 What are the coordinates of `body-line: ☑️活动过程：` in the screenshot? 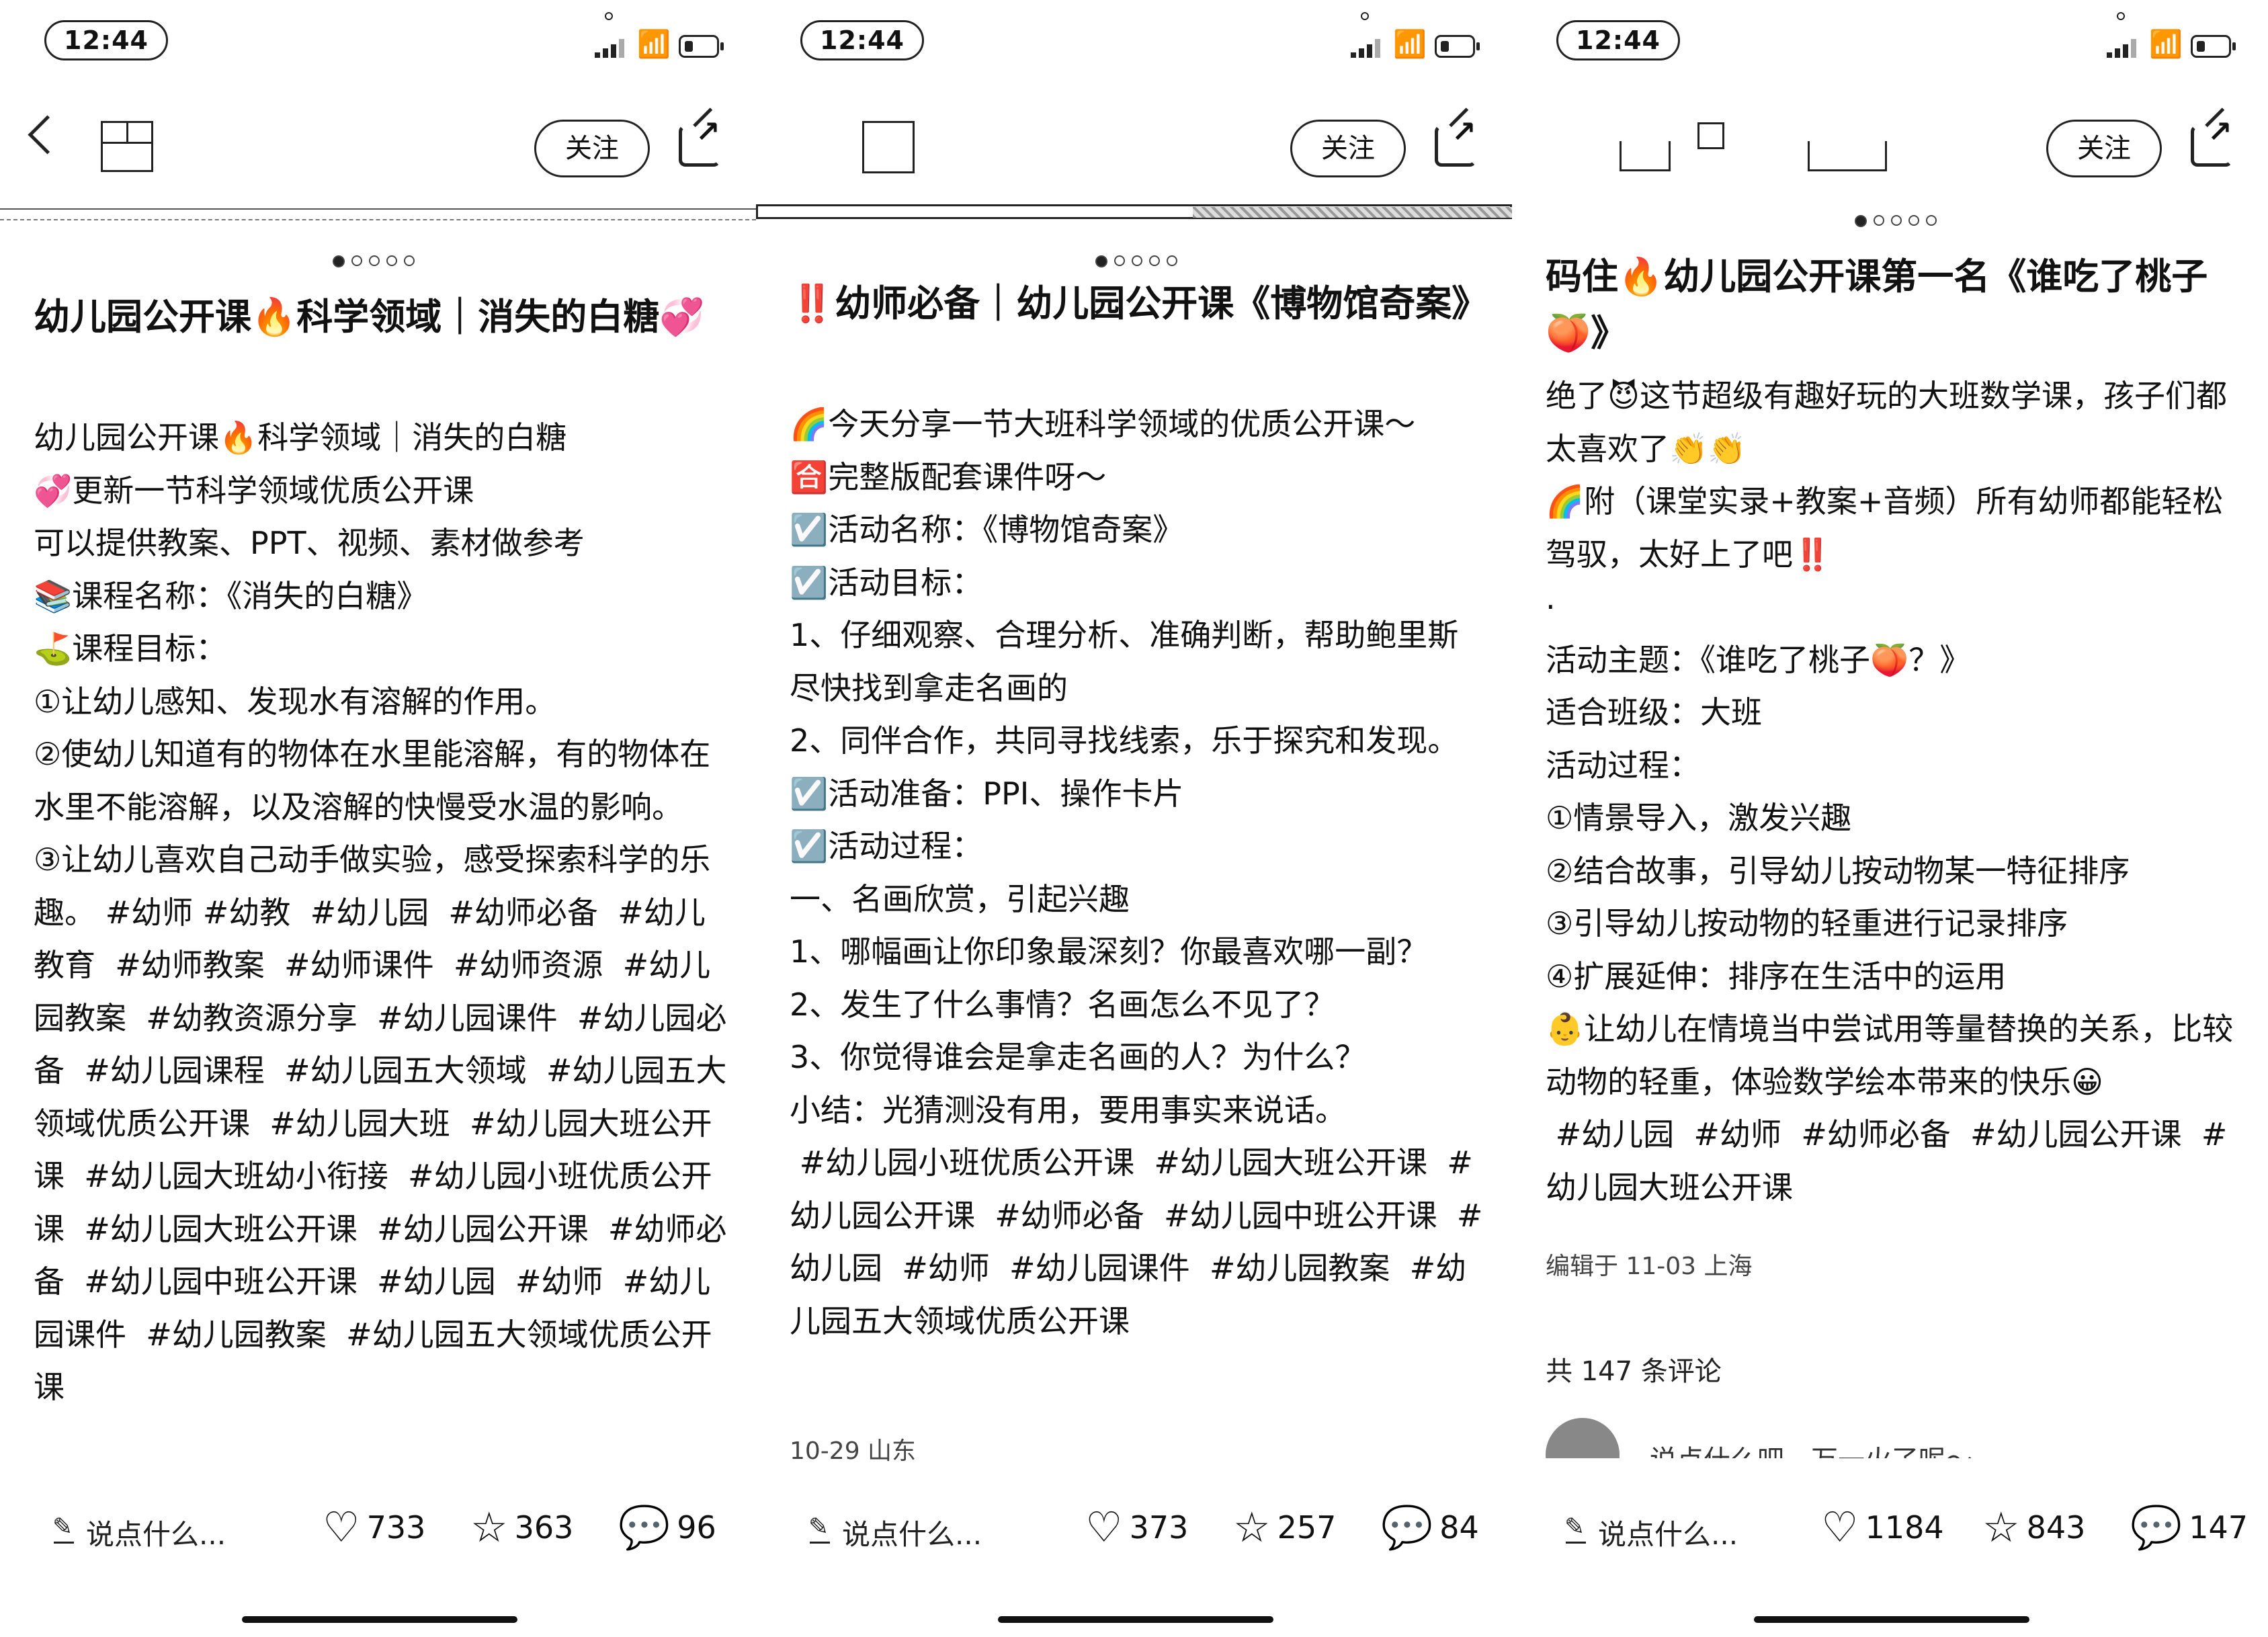 It's located at (887, 846).